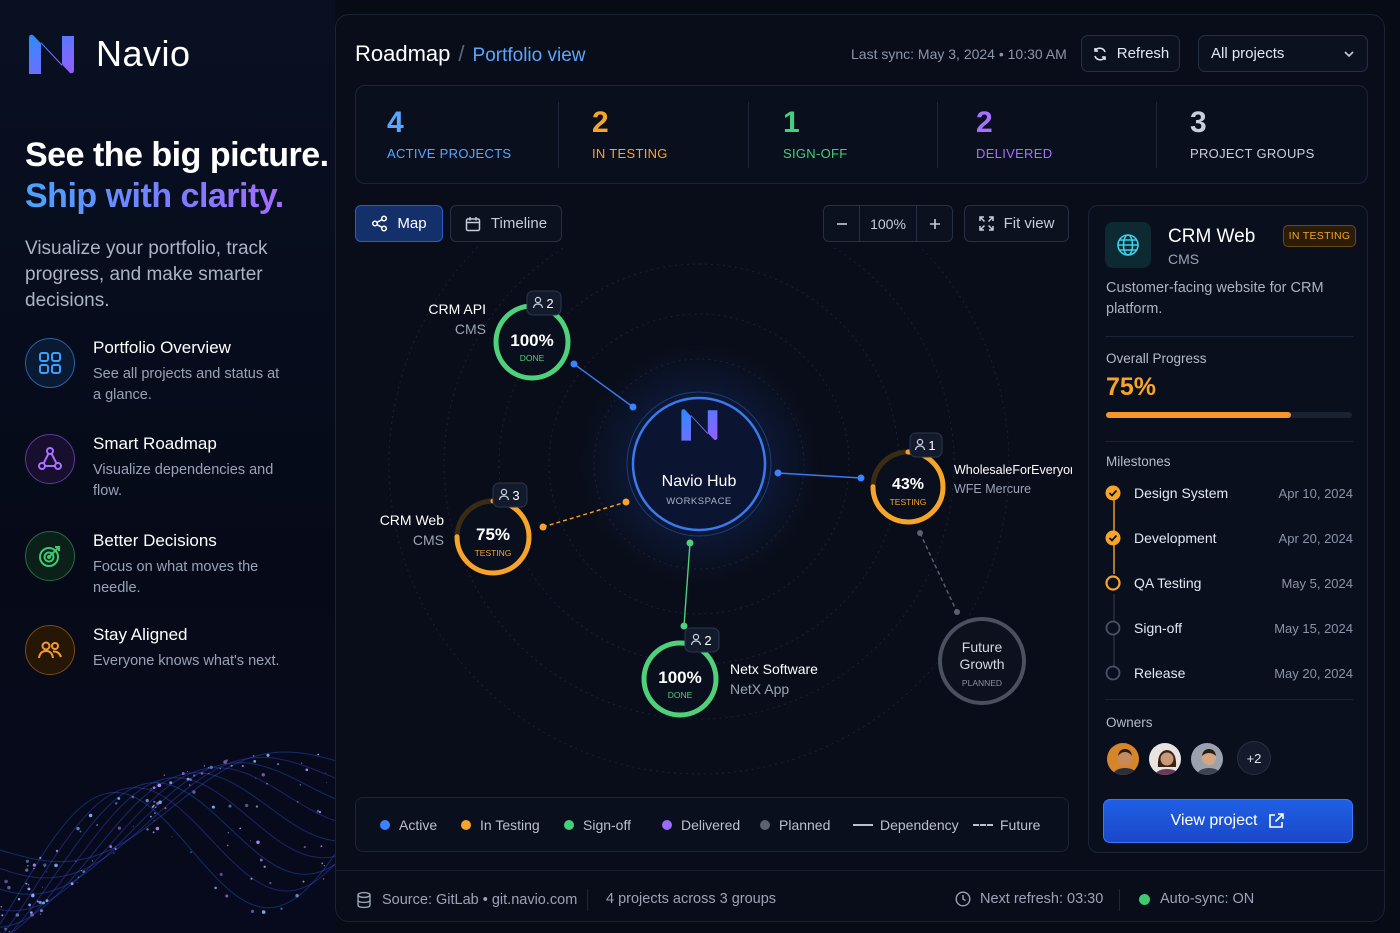 The image size is (1400, 933). What do you see at coordinates (531, 340) in the screenshot?
I see `node-percent: 100%` at bounding box center [531, 340].